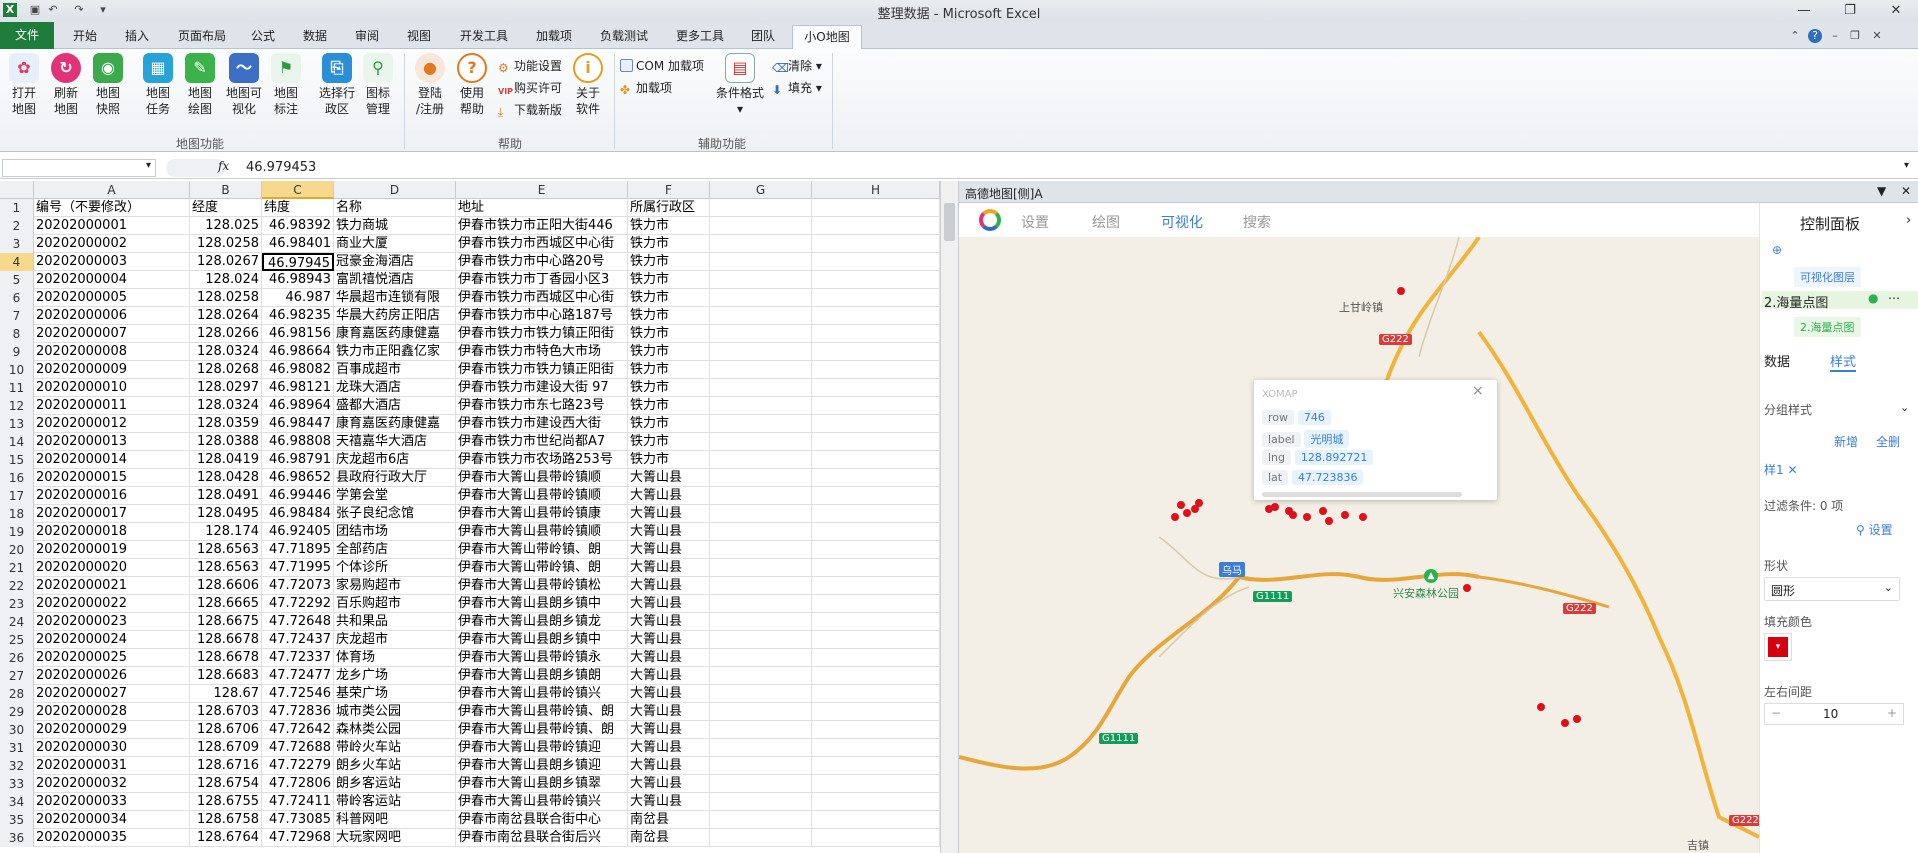 This screenshot has width=1918, height=853. What do you see at coordinates (542, 334) in the screenshot?
I see `table-cell: 伊春市铁力市铁力镇正阳街` at bounding box center [542, 334].